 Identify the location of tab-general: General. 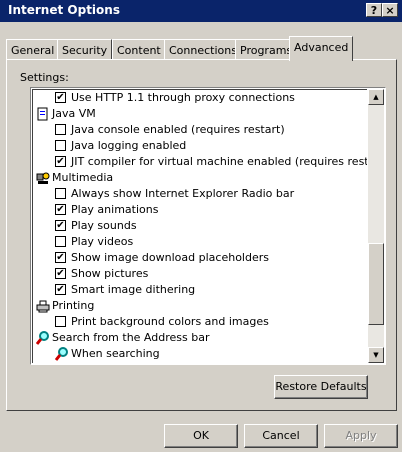
(33, 49).